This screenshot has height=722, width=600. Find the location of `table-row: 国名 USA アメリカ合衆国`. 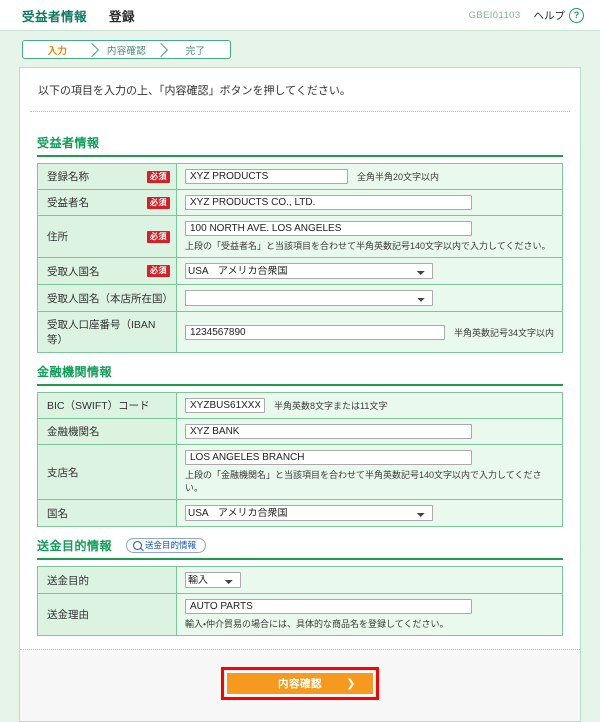

table-row: 国名 USA アメリカ合衆国 is located at coordinates (300, 513).